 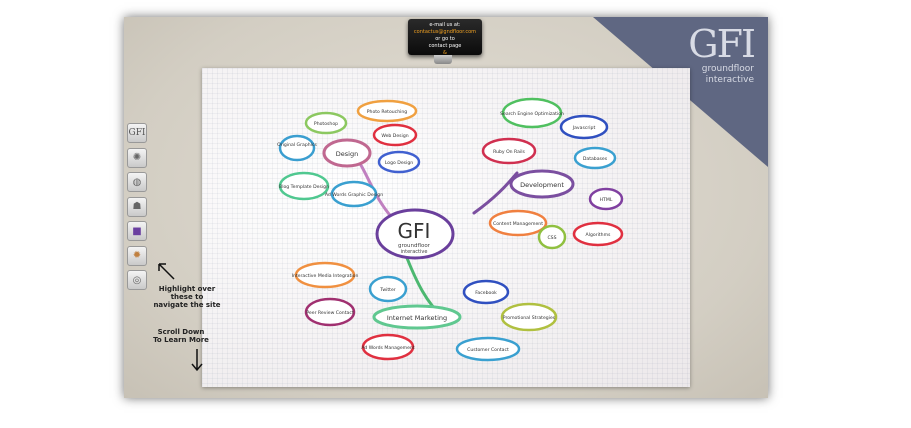 I want to click on side-nav: GFI ✺ ◍ ☗ ■ ✹ ◎, so click(x=138, y=209).